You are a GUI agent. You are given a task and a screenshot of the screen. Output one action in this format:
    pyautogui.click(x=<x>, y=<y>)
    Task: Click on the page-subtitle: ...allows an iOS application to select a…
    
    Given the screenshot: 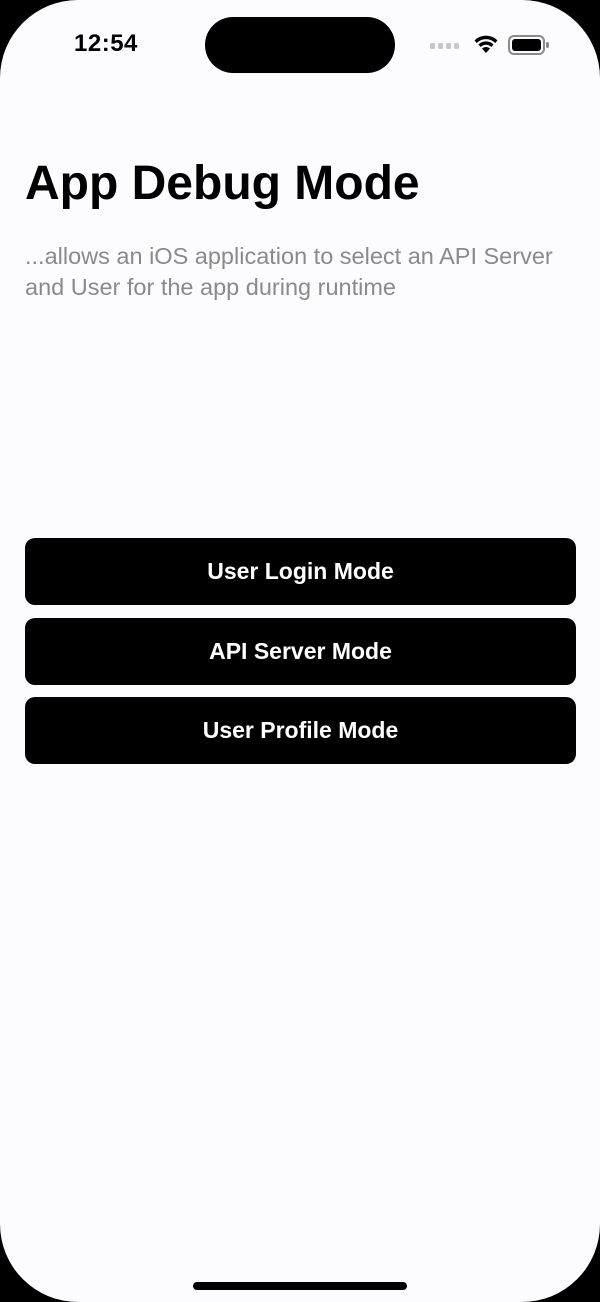 What is the action you would take?
    pyautogui.click(x=289, y=271)
    